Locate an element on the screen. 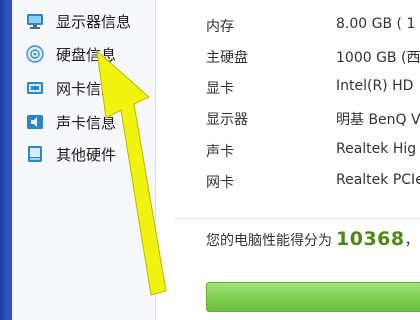 The width and height of the screenshot is (420, 320). spec-key: 主硬盘 is located at coordinates (227, 58).